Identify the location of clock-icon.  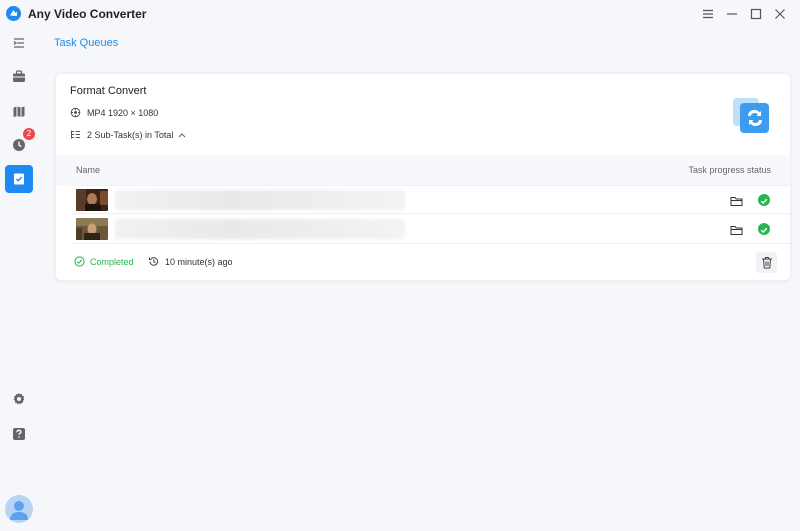
(19, 145).